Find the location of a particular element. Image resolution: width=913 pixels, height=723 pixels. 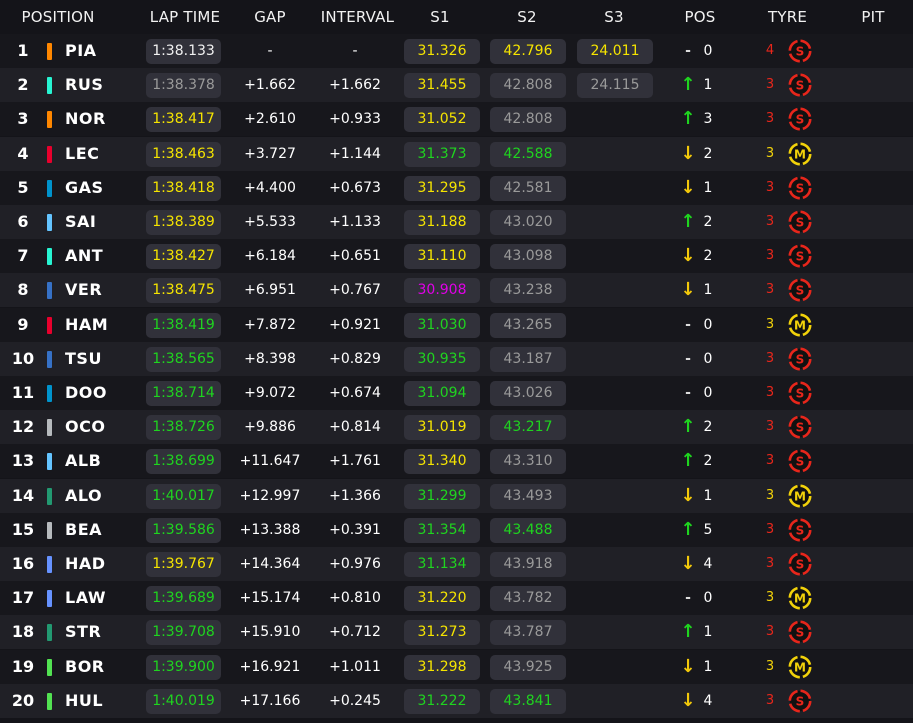

driver-code: ALO is located at coordinates (84, 495).